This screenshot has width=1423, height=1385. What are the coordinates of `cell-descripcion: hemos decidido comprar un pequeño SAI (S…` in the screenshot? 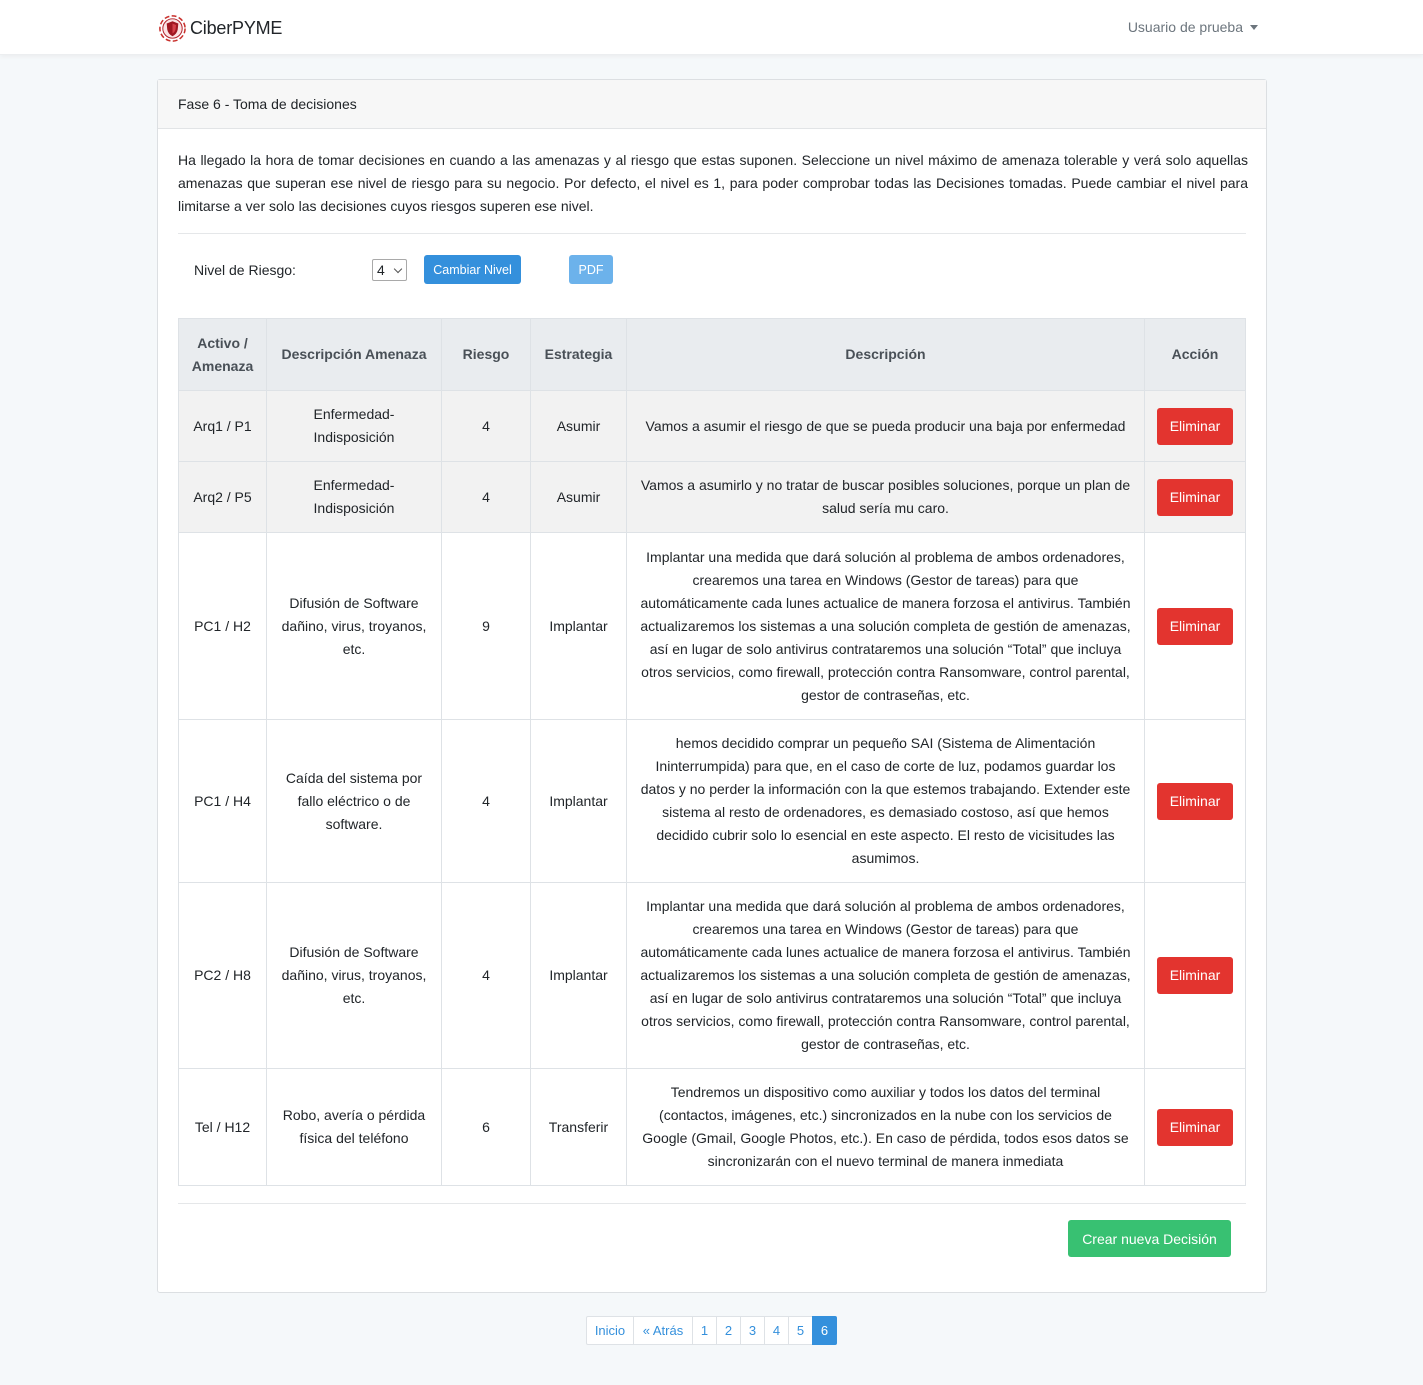 It's located at (885, 801).